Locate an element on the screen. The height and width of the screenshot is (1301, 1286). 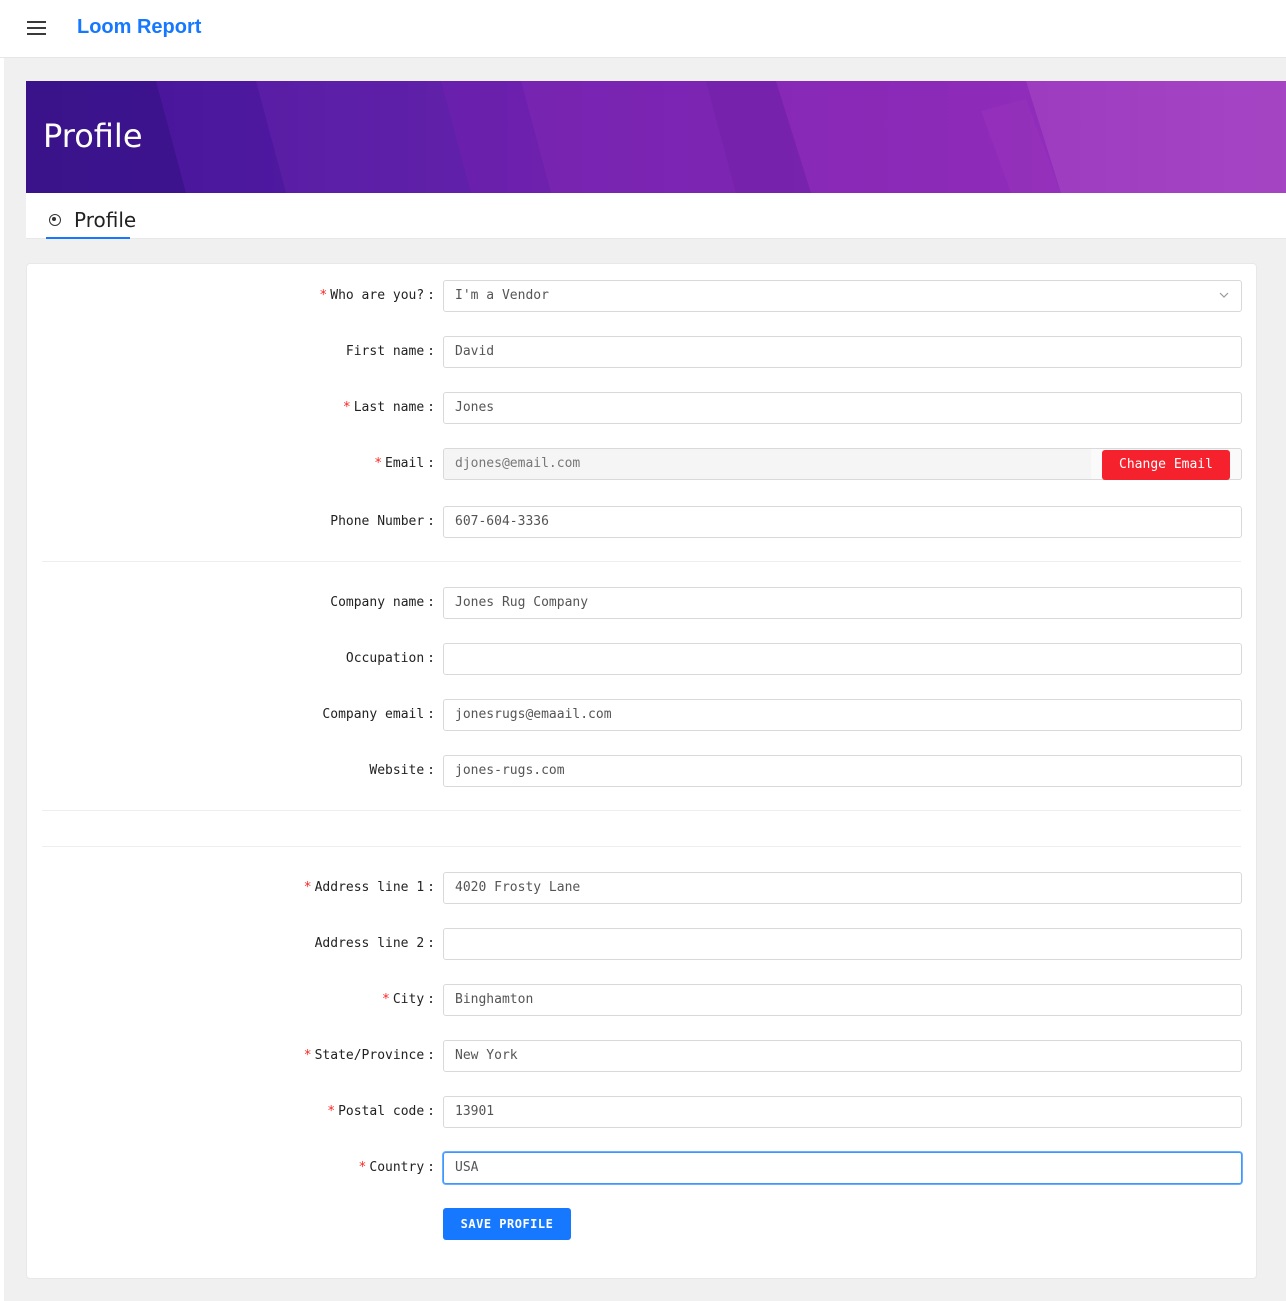
website-label-text: Website is located at coordinates (397, 770).